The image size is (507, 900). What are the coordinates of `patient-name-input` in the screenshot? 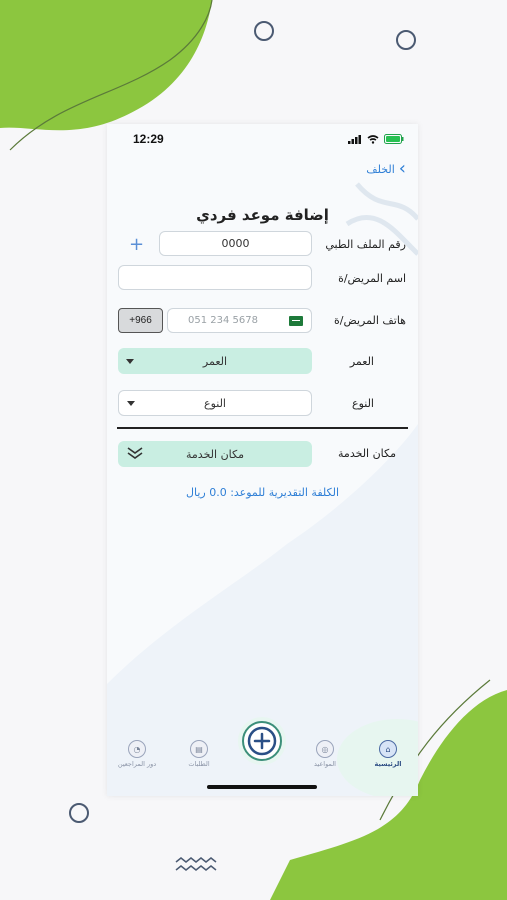 It's located at (215, 277).